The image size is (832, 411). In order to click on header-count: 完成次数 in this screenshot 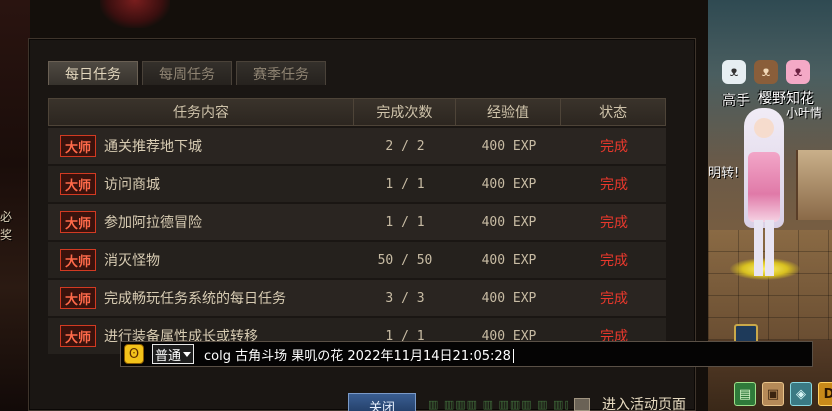, I will do `click(405, 112)`.